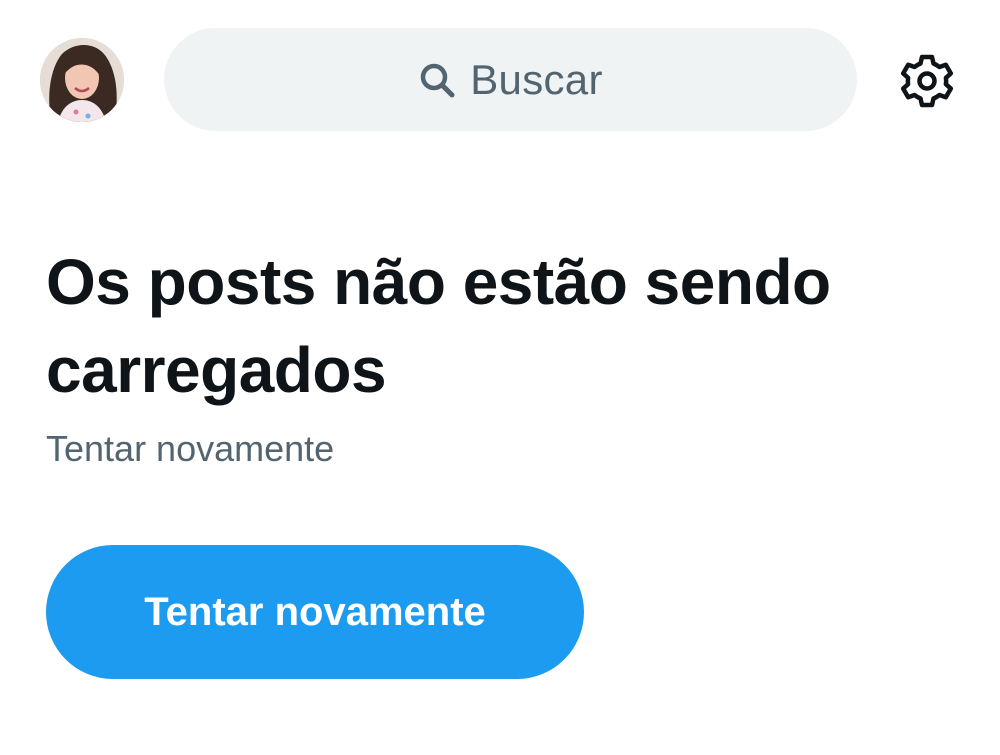 This screenshot has height=755, width=1000. What do you see at coordinates (437, 80) in the screenshot?
I see `search-icon` at bounding box center [437, 80].